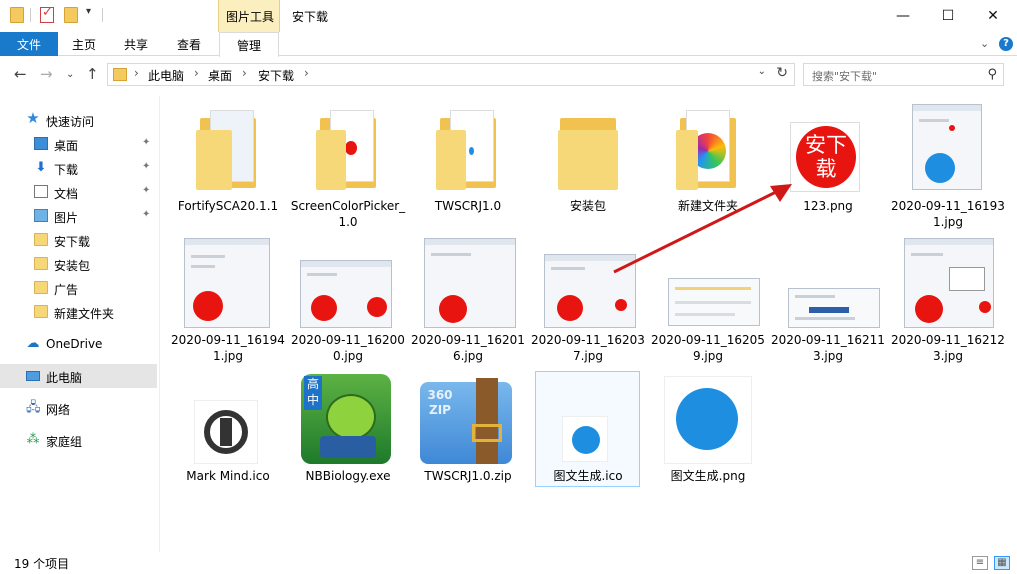 This screenshot has height=574, width=1017. What do you see at coordinates (468, 206) in the screenshot?
I see `file-name: TWSCRJ1.0` at bounding box center [468, 206].